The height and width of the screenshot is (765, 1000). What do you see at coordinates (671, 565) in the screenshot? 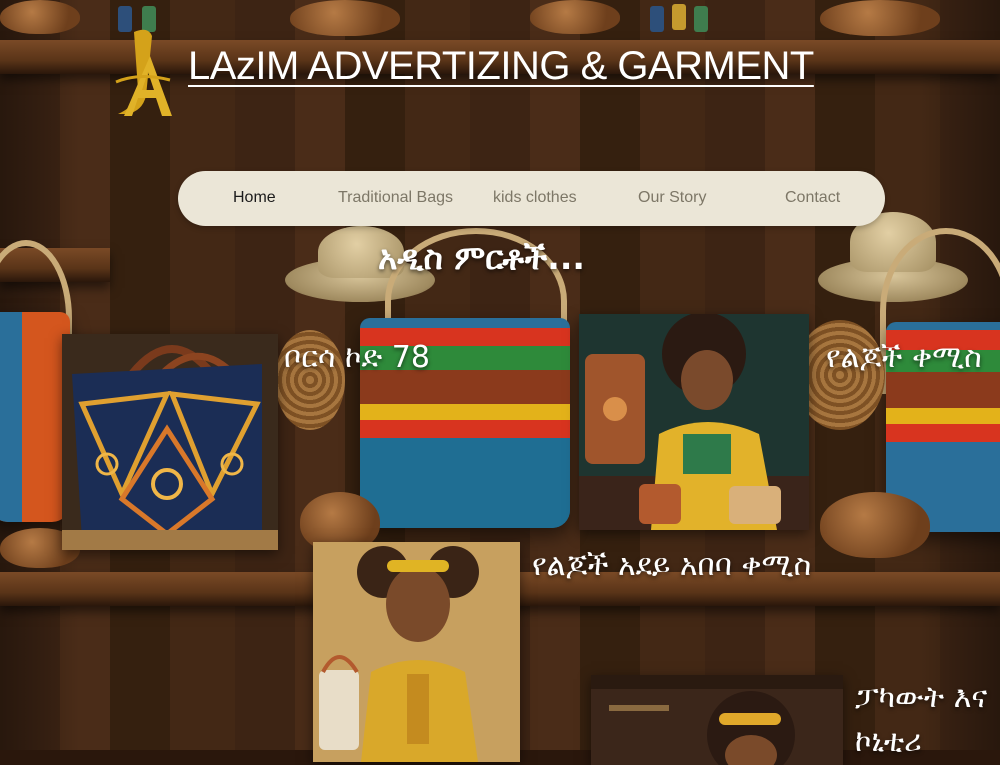
I see `product-caption-adey-abeba-dress: የልጆች አደይ አበባ ቀሚስ` at bounding box center [671, 565].